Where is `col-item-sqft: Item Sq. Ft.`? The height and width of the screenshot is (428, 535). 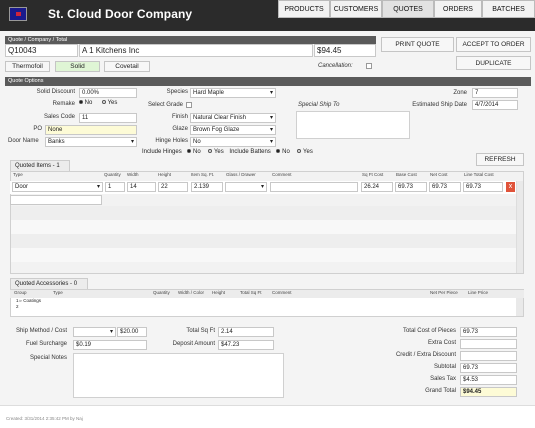
col-item-sqft: Item Sq. Ft. is located at coordinates (203, 174).